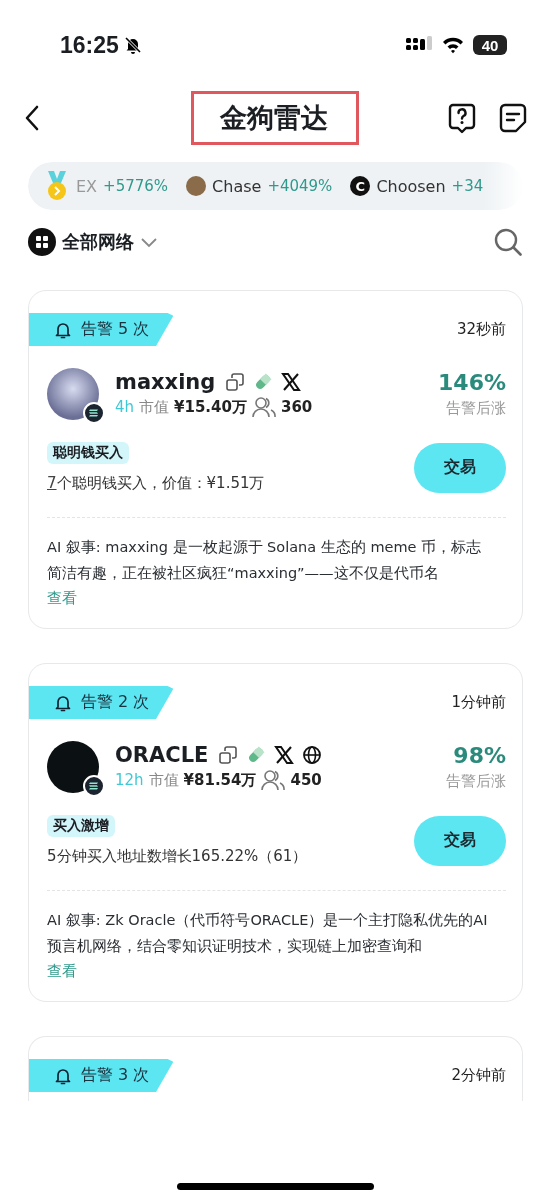 This screenshot has height=1200, width=551. I want to click on gain-percent: 146%, so click(472, 382).